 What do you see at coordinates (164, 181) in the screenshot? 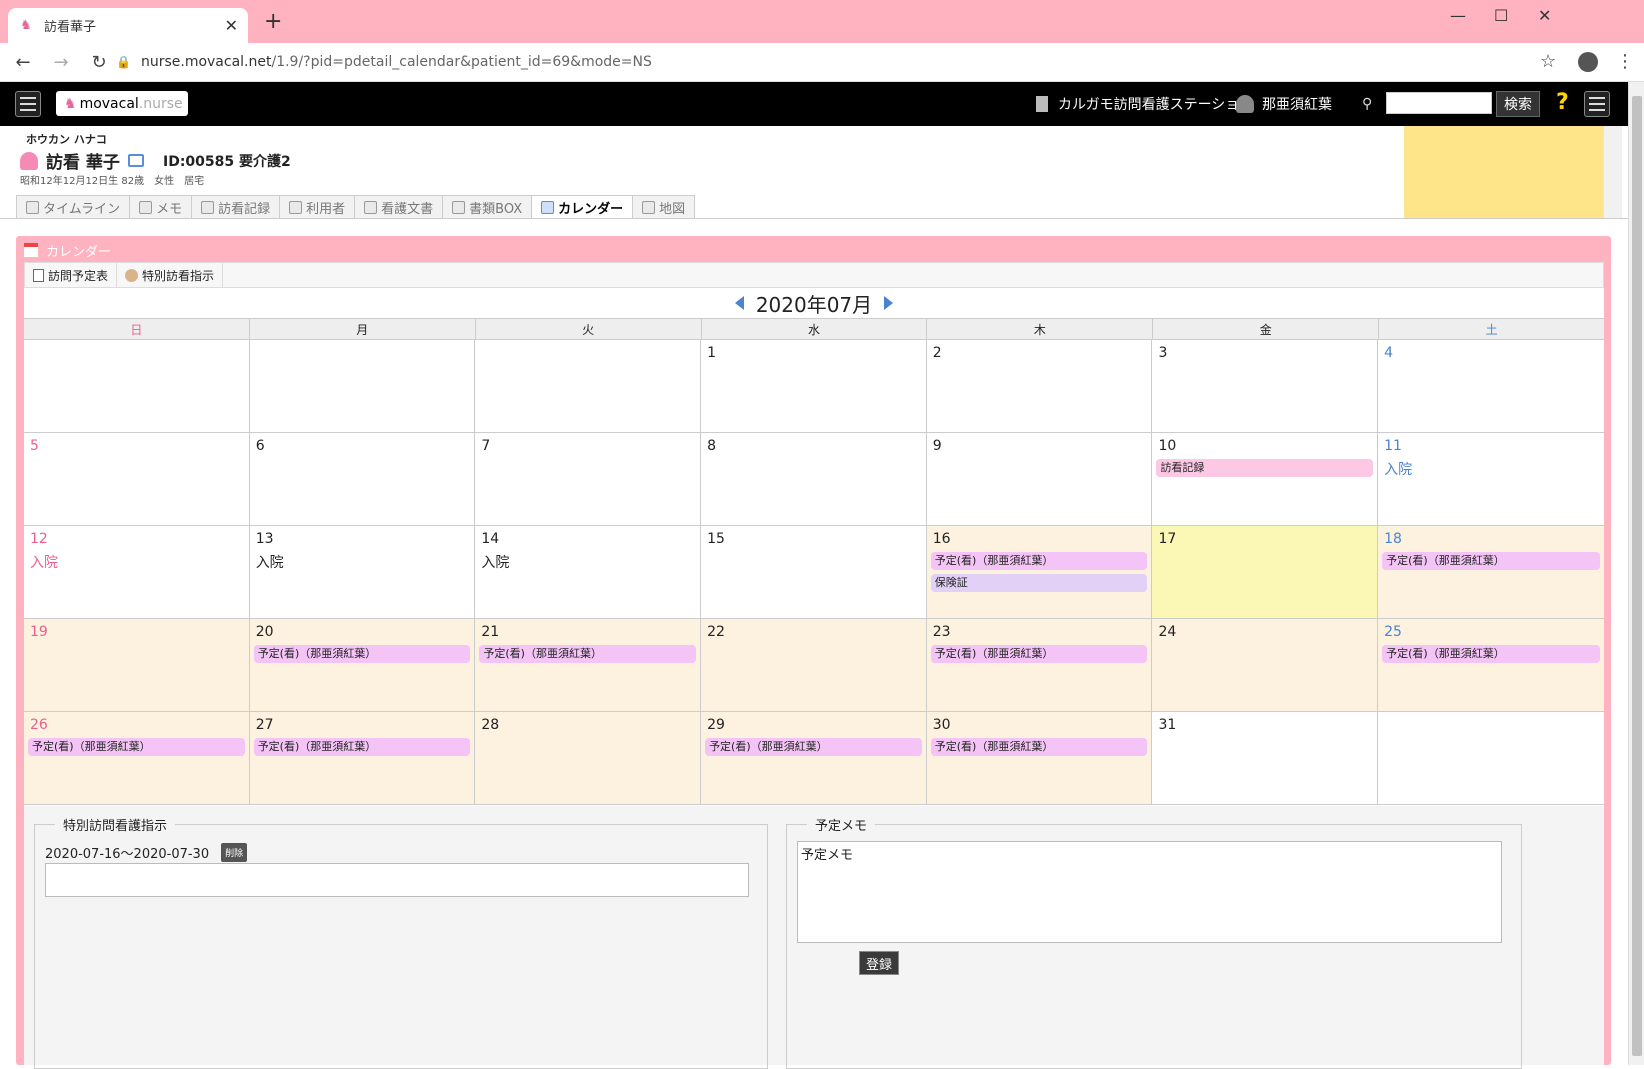
I see `patient-sex: 女性` at bounding box center [164, 181].